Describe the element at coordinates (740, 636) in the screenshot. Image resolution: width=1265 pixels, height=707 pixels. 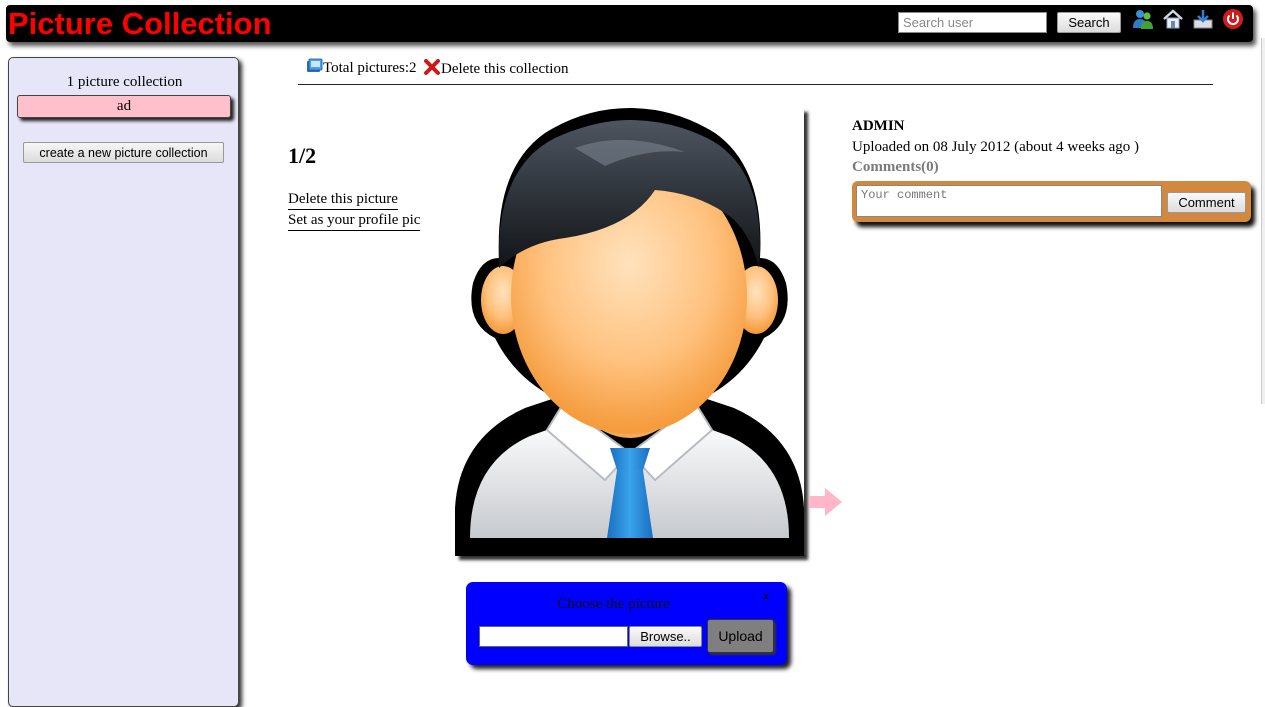
I see `upload-button: Upload` at that location.